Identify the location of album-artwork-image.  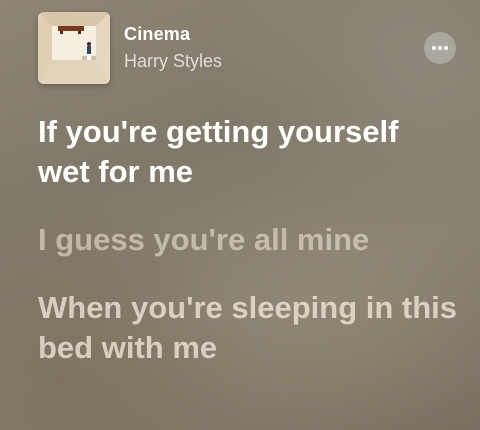
(74, 48).